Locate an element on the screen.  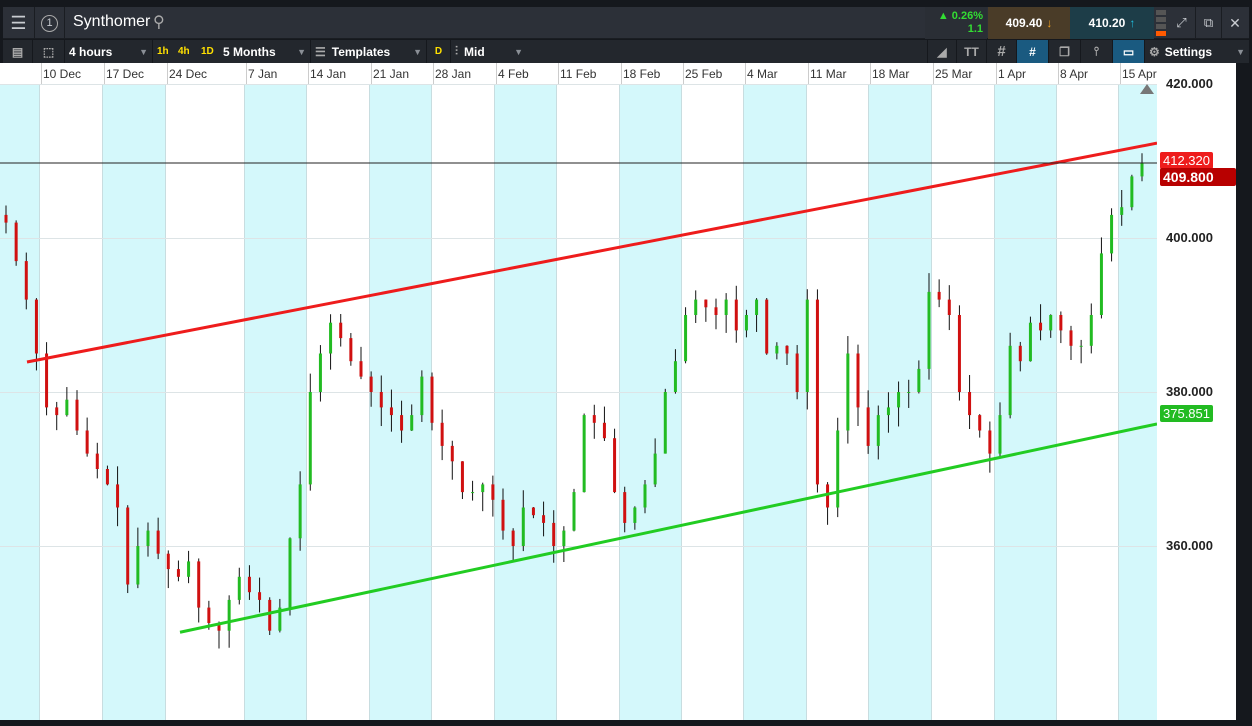
list-icon: ▤ is located at coordinates (18, 51).